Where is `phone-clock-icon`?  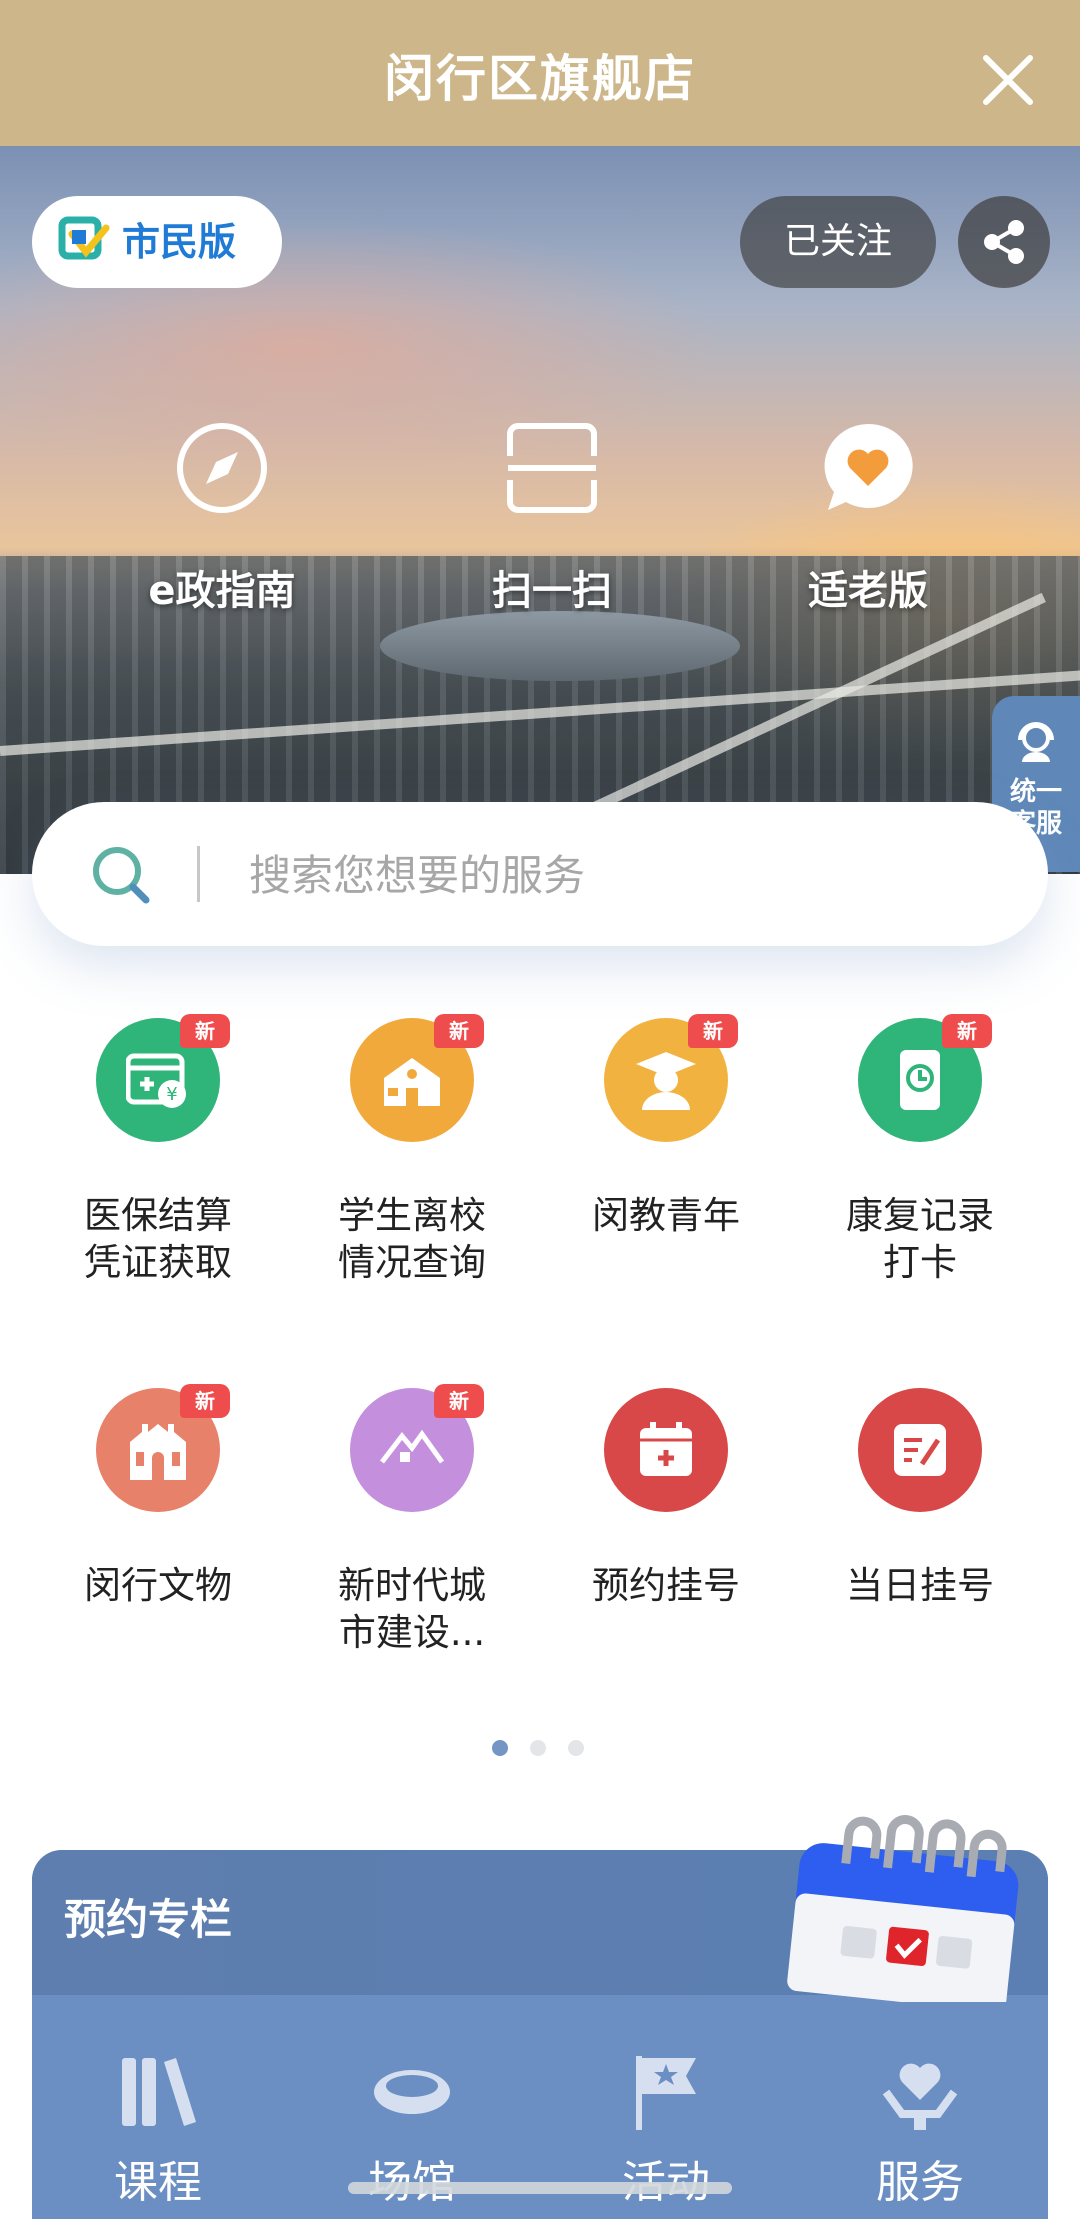 phone-clock-icon is located at coordinates (920, 1080).